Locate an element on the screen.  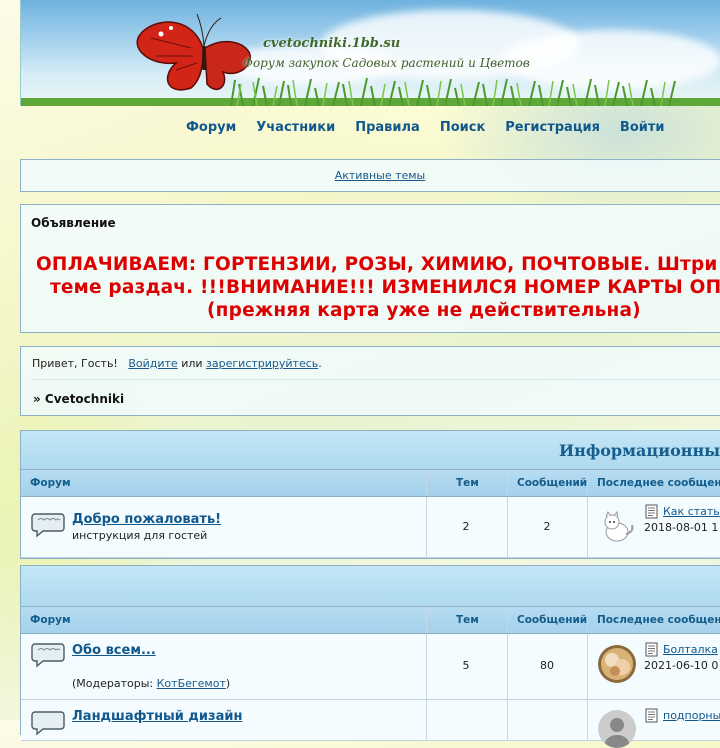
announcement-title: Объявление is located at coordinates (73, 223).